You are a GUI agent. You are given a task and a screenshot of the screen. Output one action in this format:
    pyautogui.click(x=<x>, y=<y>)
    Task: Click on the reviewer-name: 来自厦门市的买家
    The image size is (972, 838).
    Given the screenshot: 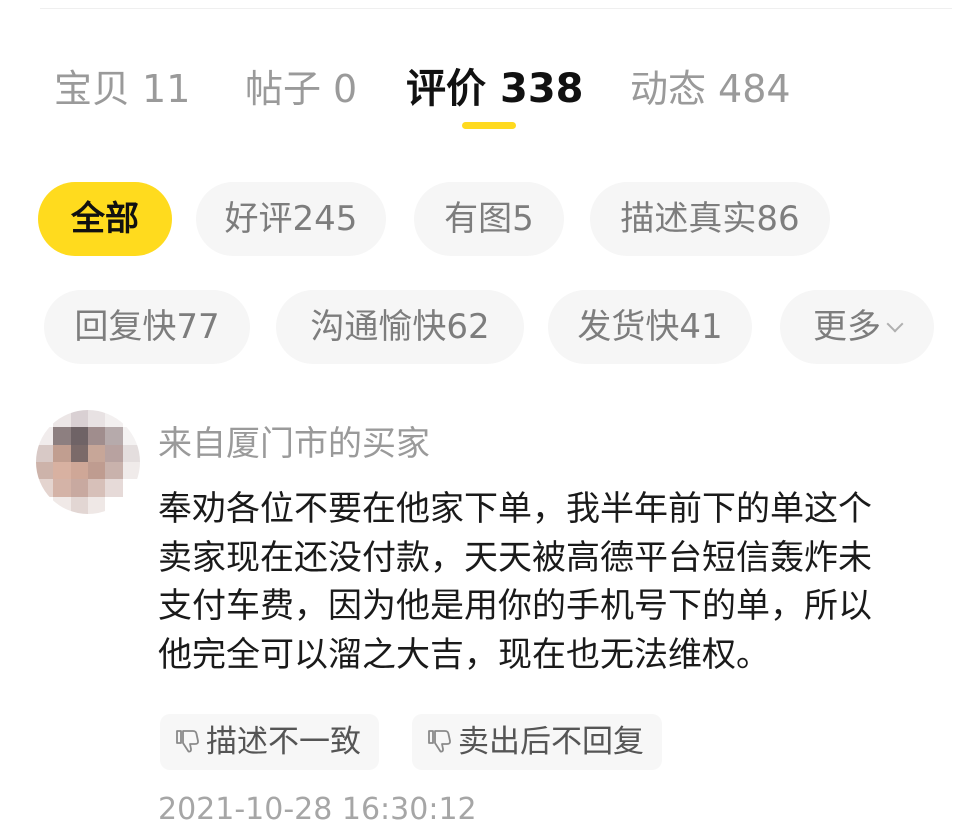 What is the action you would take?
    pyautogui.click(x=294, y=444)
    